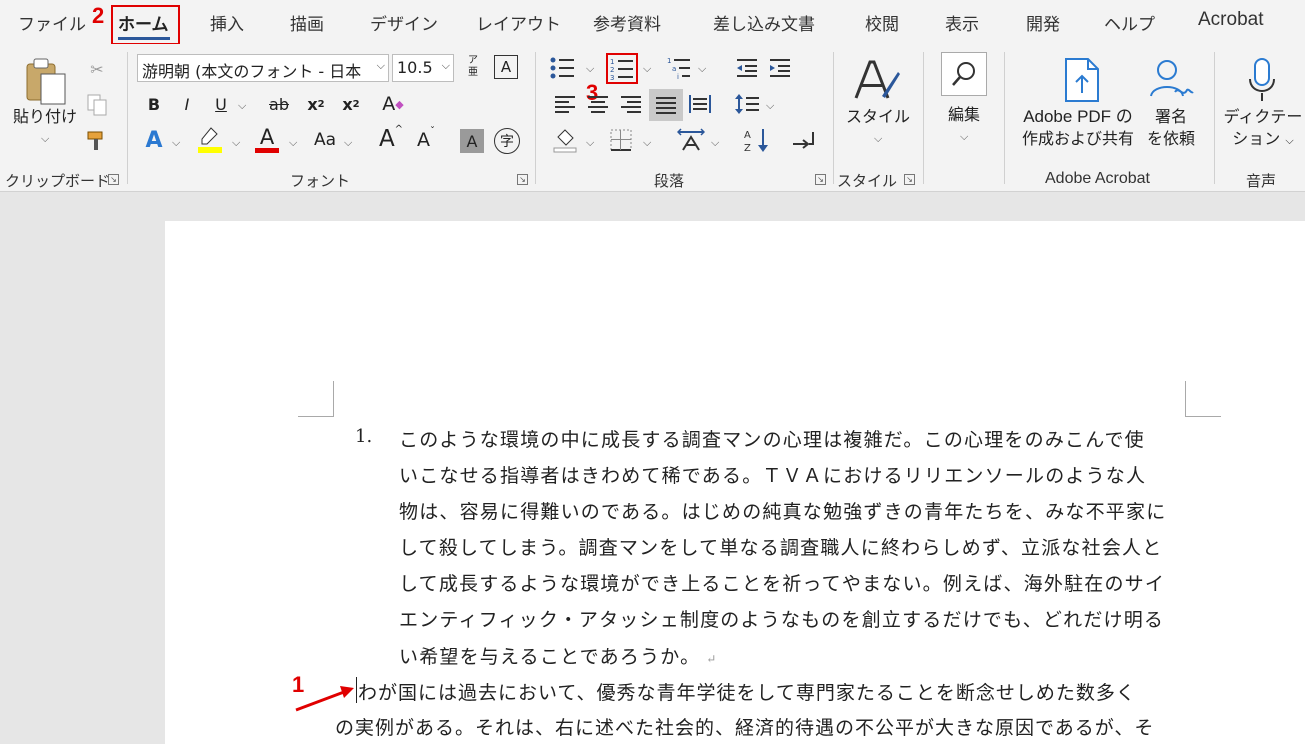 This screenshot has height=744, width=1305. I want to click on font-size-combobox: 10.5 ⌵, so click(423, 68).